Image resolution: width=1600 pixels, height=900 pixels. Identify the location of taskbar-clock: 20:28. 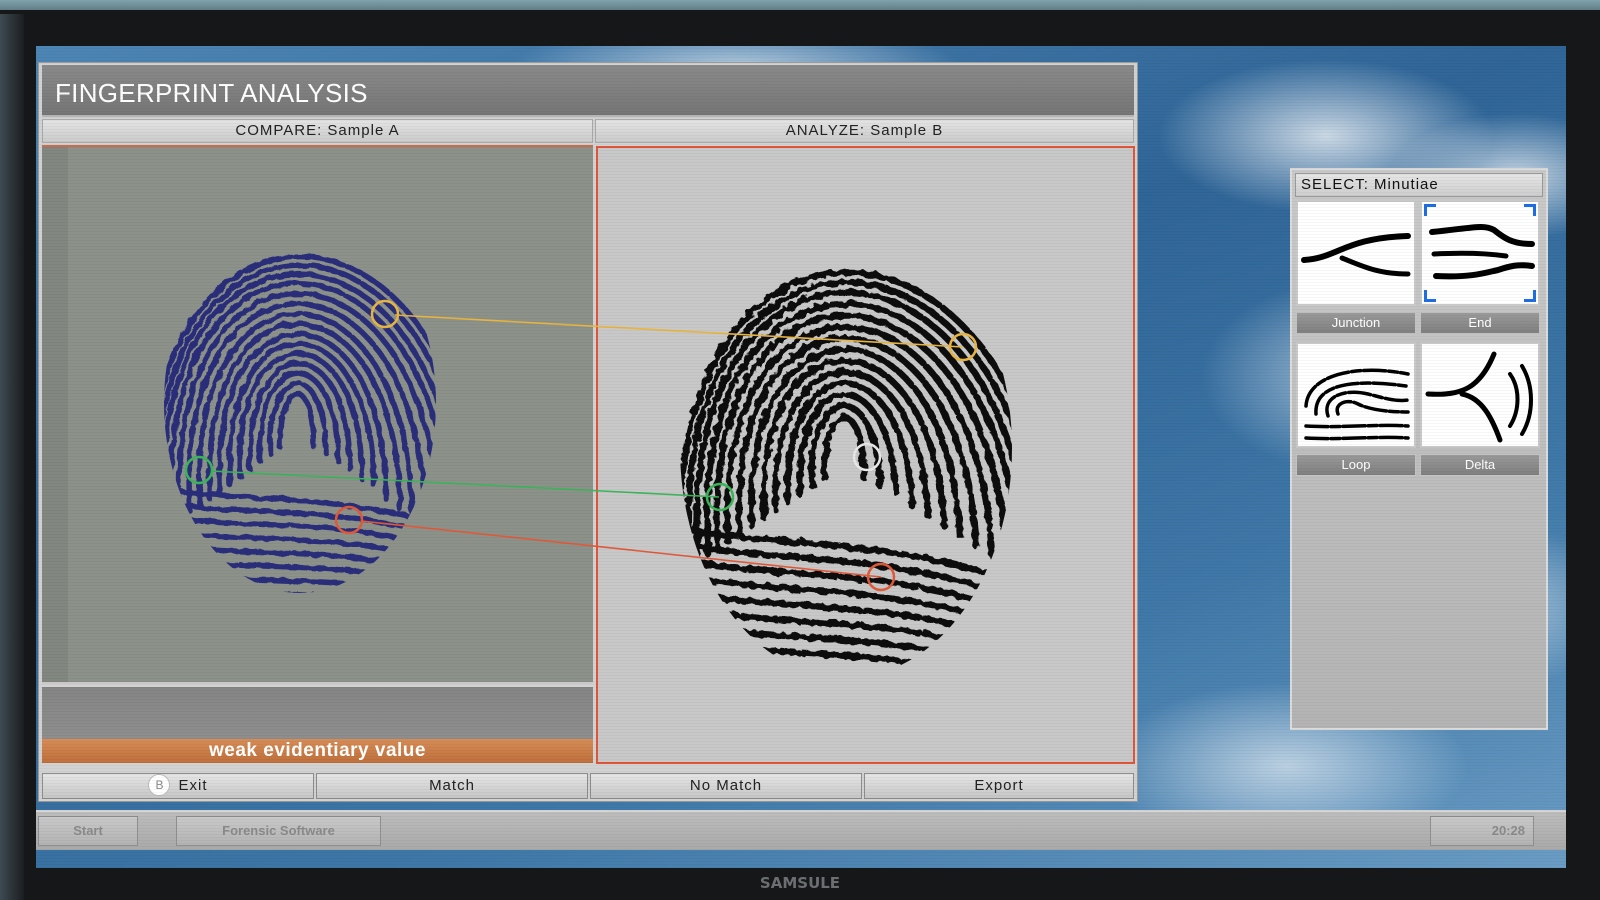
(1482, 831).